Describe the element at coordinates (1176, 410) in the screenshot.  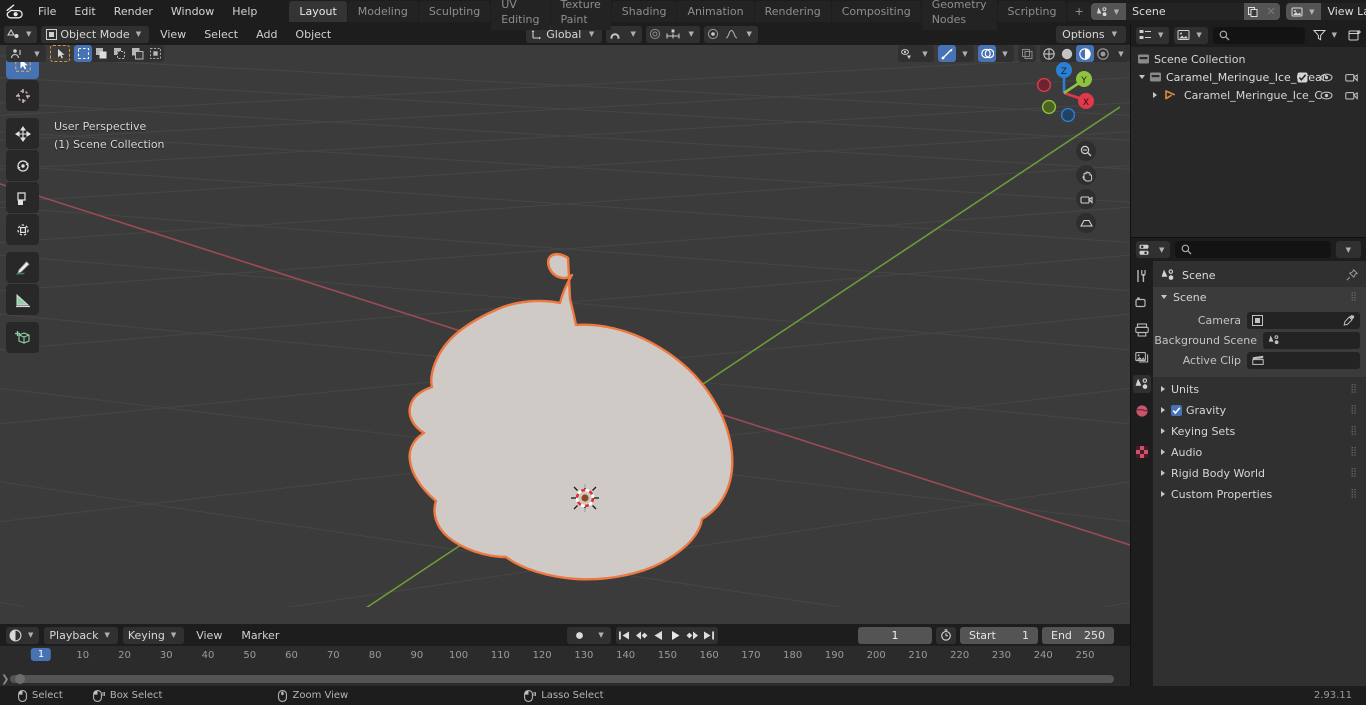
I see `gravity-checkbox` at that location.